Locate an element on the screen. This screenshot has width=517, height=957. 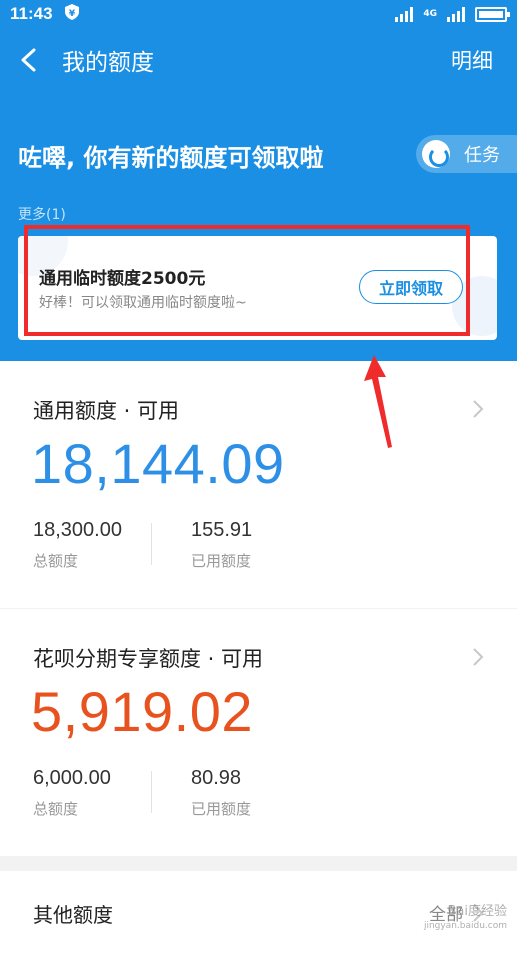
status-time: 11:43 is located at coordinates (31, 13).